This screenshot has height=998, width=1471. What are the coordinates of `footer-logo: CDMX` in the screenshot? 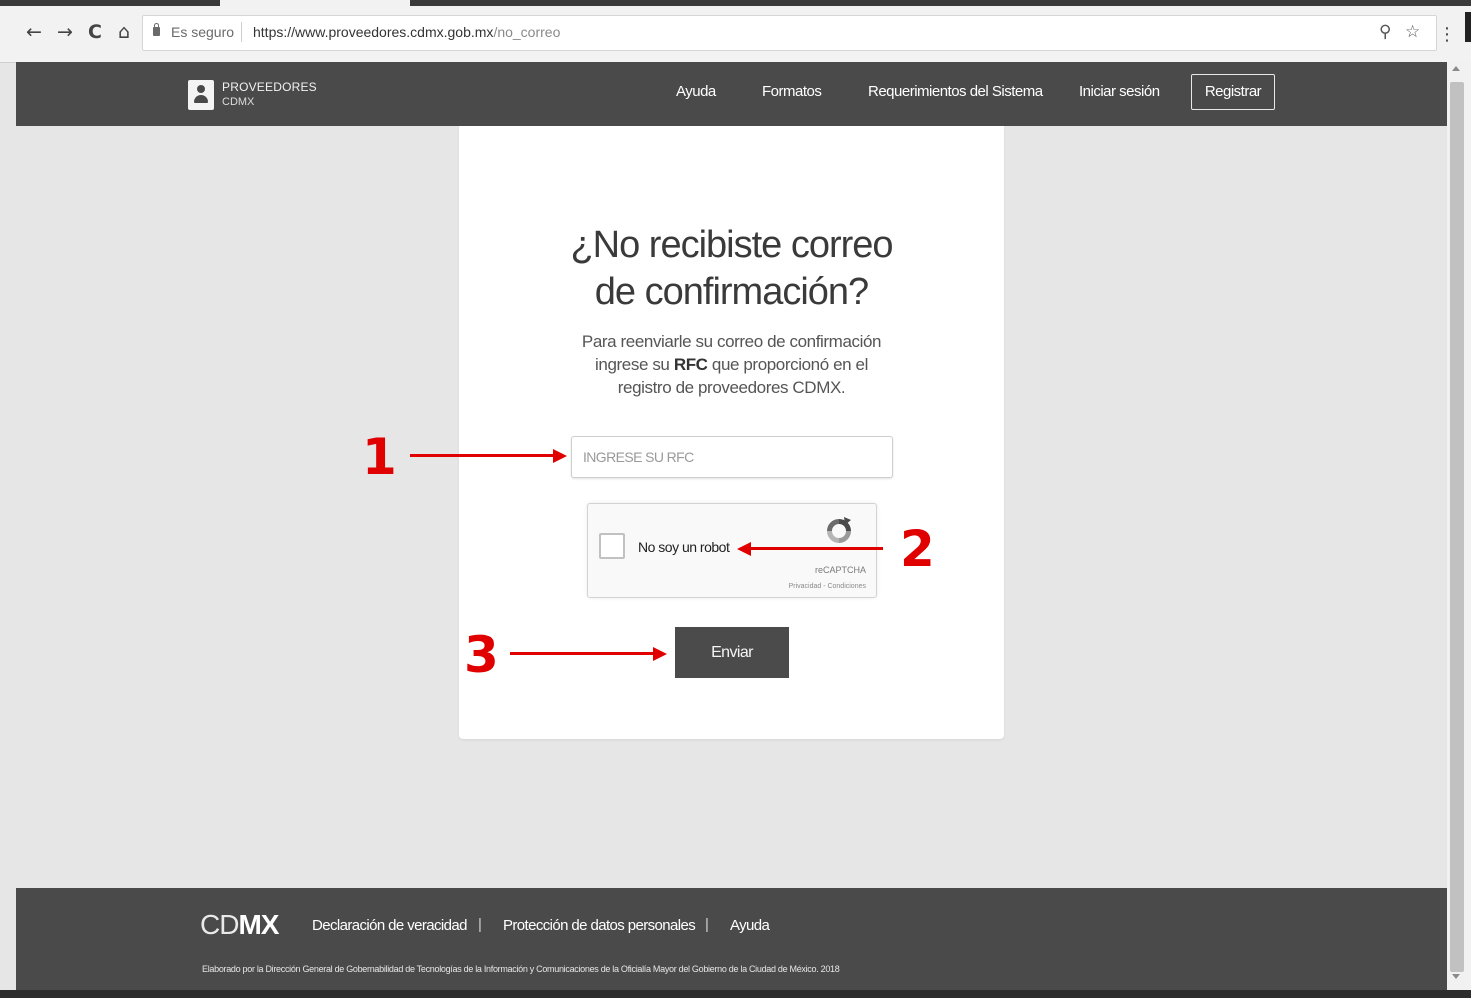 It's located at (239, 925).